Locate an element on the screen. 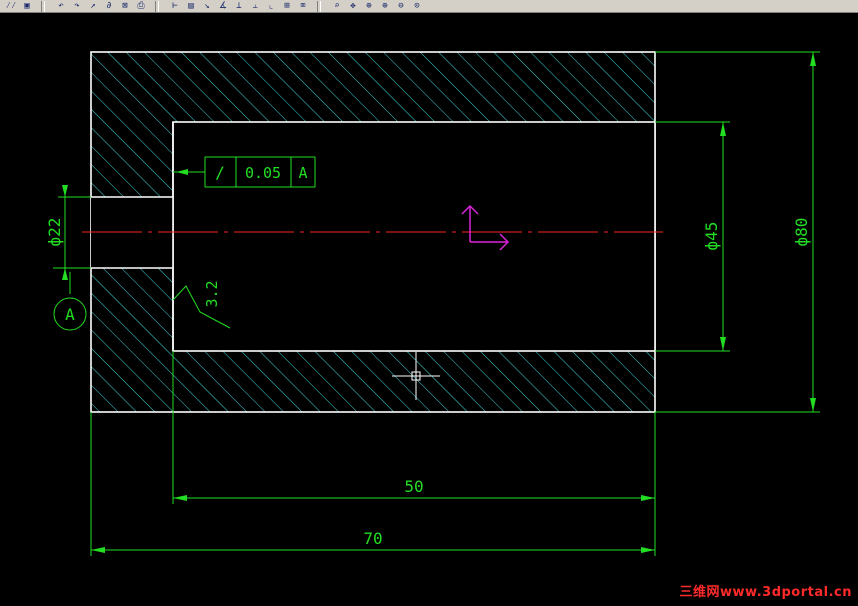  save-icon: ▣ is located at coordinates (27, 6).